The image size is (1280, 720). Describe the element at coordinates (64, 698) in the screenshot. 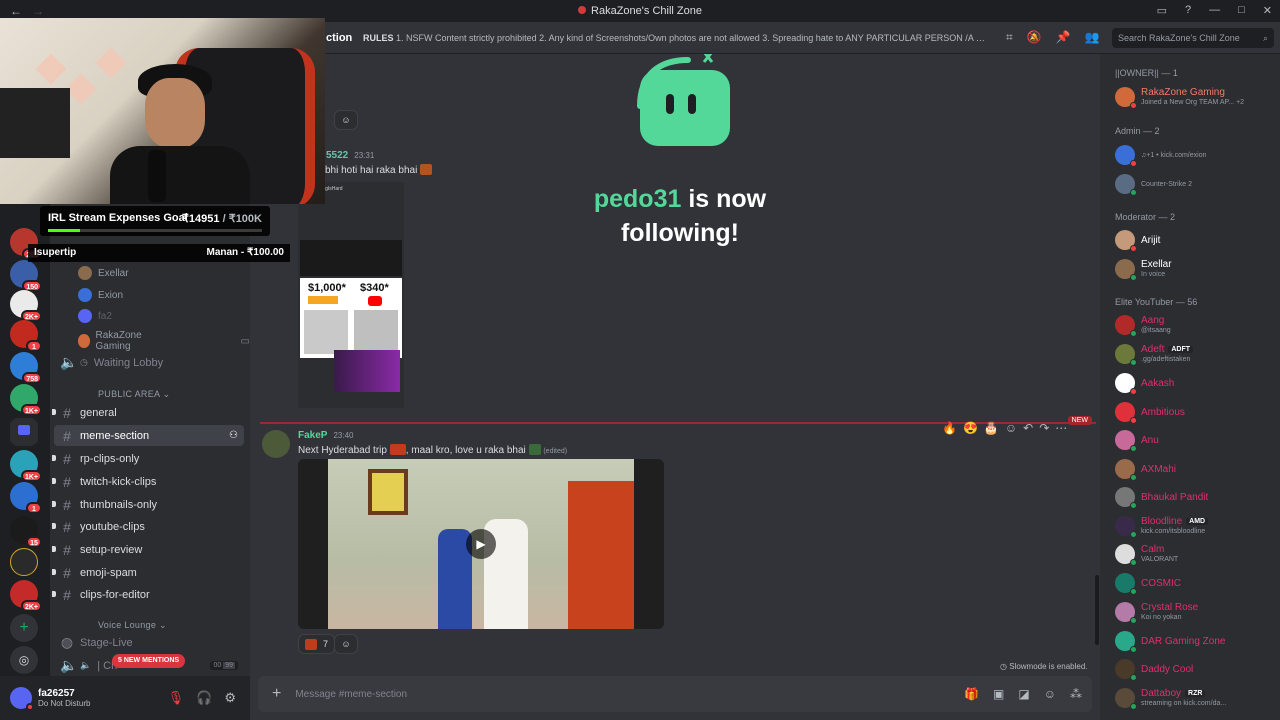

I see `user-info: fa26257 Do Not Disturb` at that location.